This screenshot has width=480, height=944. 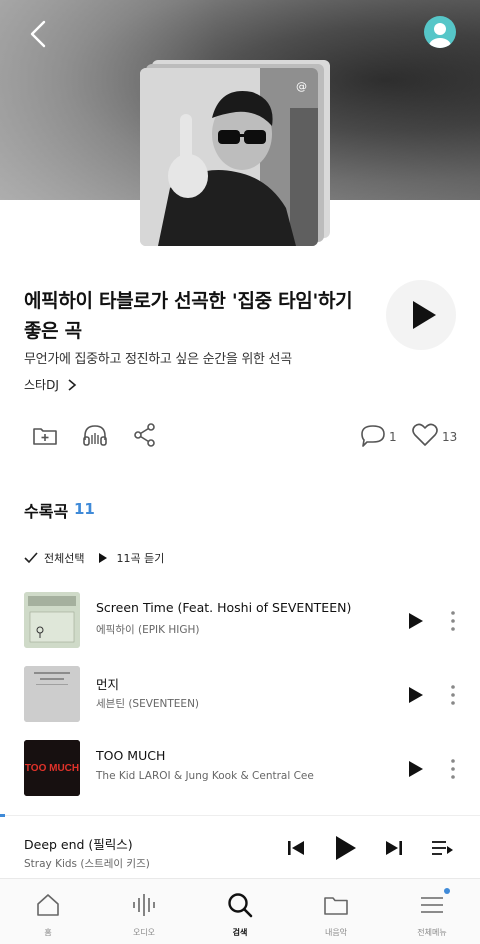 I want to click on likes-count: 13, so click(x=450, y=437).